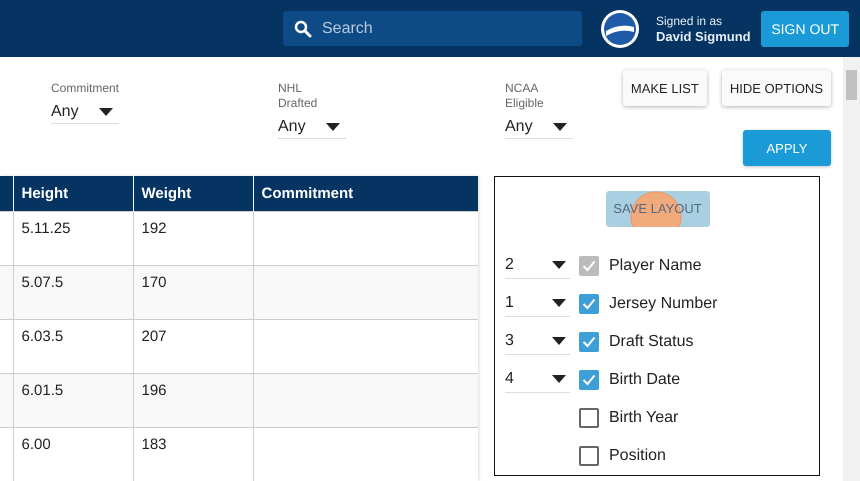  Describe the element at coordinates (703, 36) in the screenshot. I see `user-name: David Sigmund` at that location.